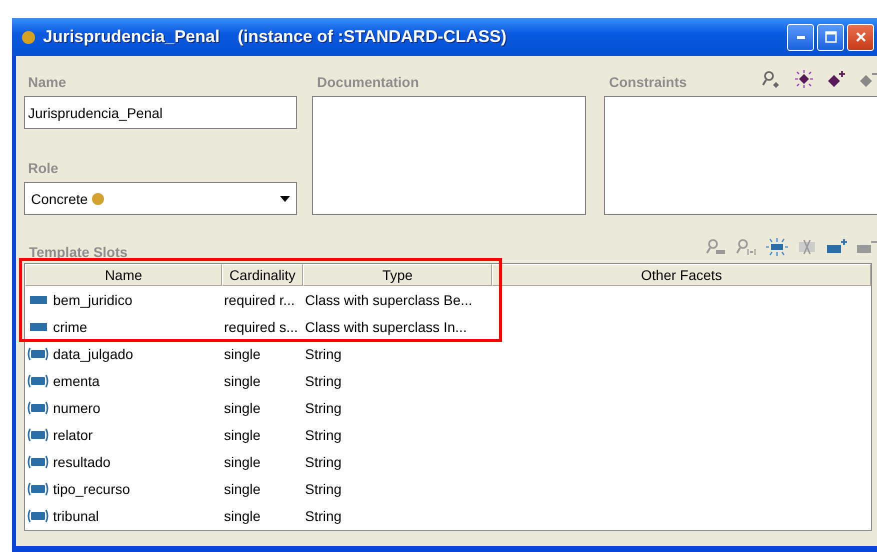  I want to click on add-diamond-icon, so click(836, 79).